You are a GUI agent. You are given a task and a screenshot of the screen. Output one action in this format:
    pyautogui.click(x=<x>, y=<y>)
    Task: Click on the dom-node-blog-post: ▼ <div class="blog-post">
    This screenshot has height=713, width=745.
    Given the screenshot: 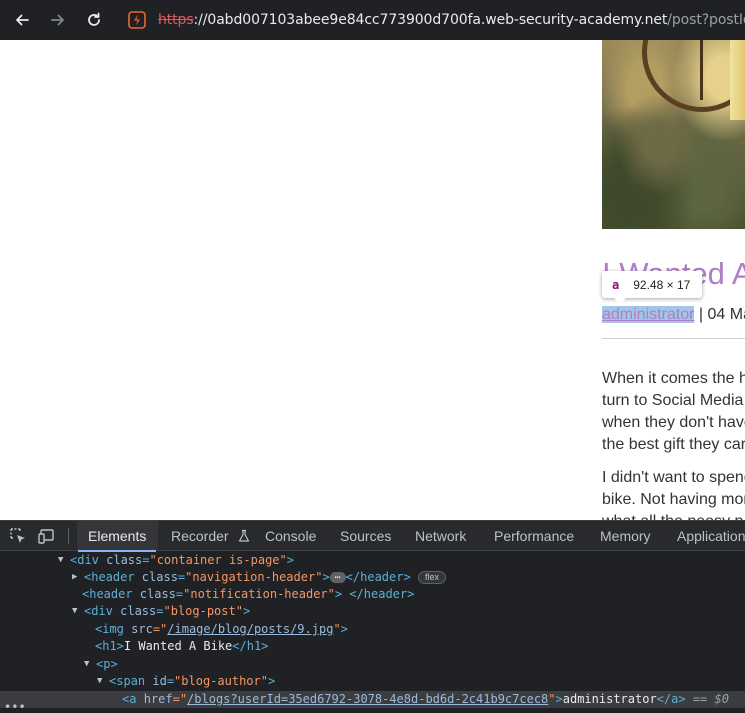 What is the action you would take?
    pyautogui.click(x=372, y=611)
    